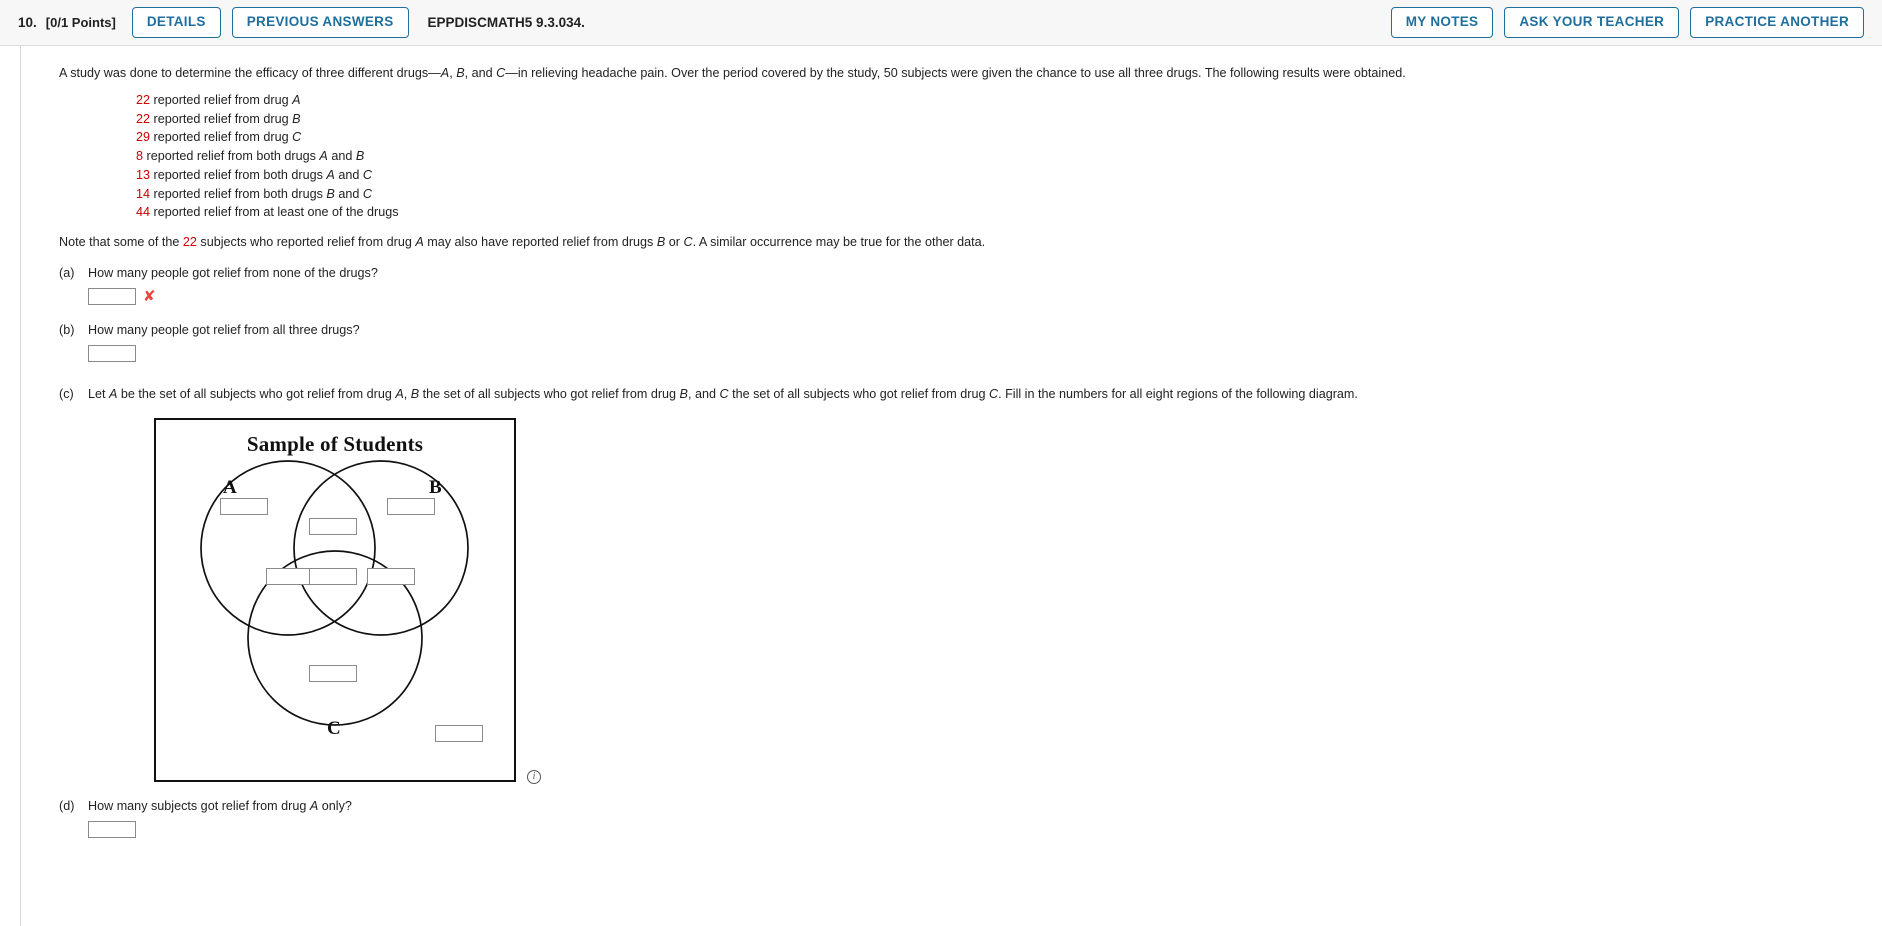 The image size is (1882, 926). I want to click on pc-5: , and, so click(703, 394).